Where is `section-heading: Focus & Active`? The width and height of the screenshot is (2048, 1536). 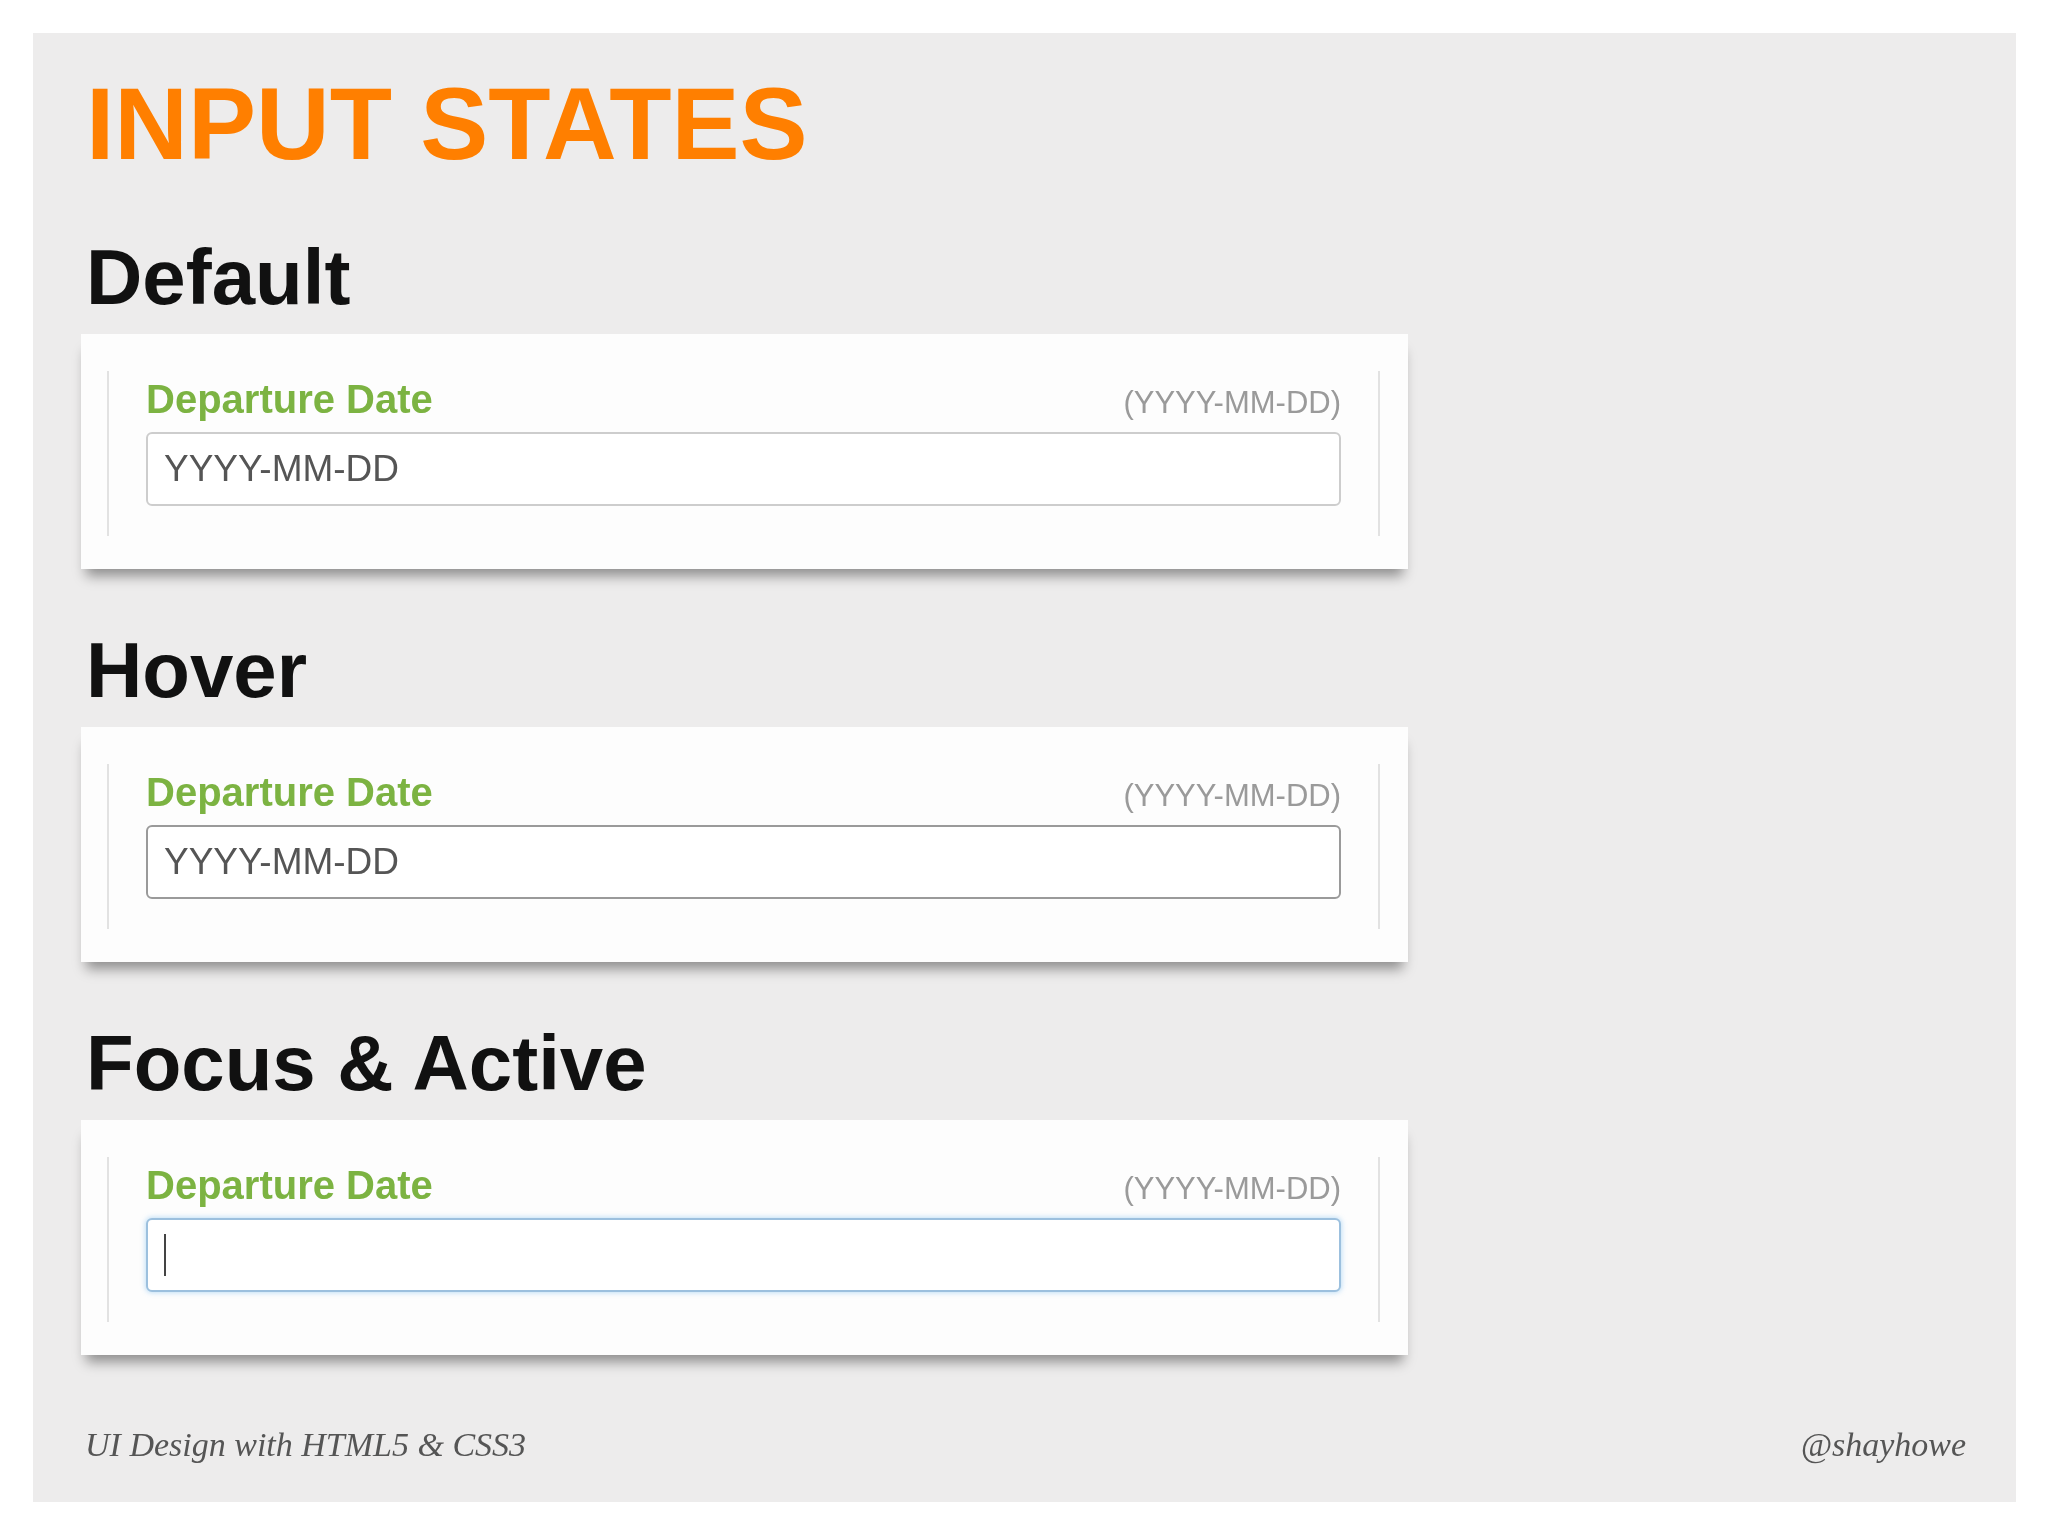 section-heading: Focus & Active is located at coordinates (366, 1063).